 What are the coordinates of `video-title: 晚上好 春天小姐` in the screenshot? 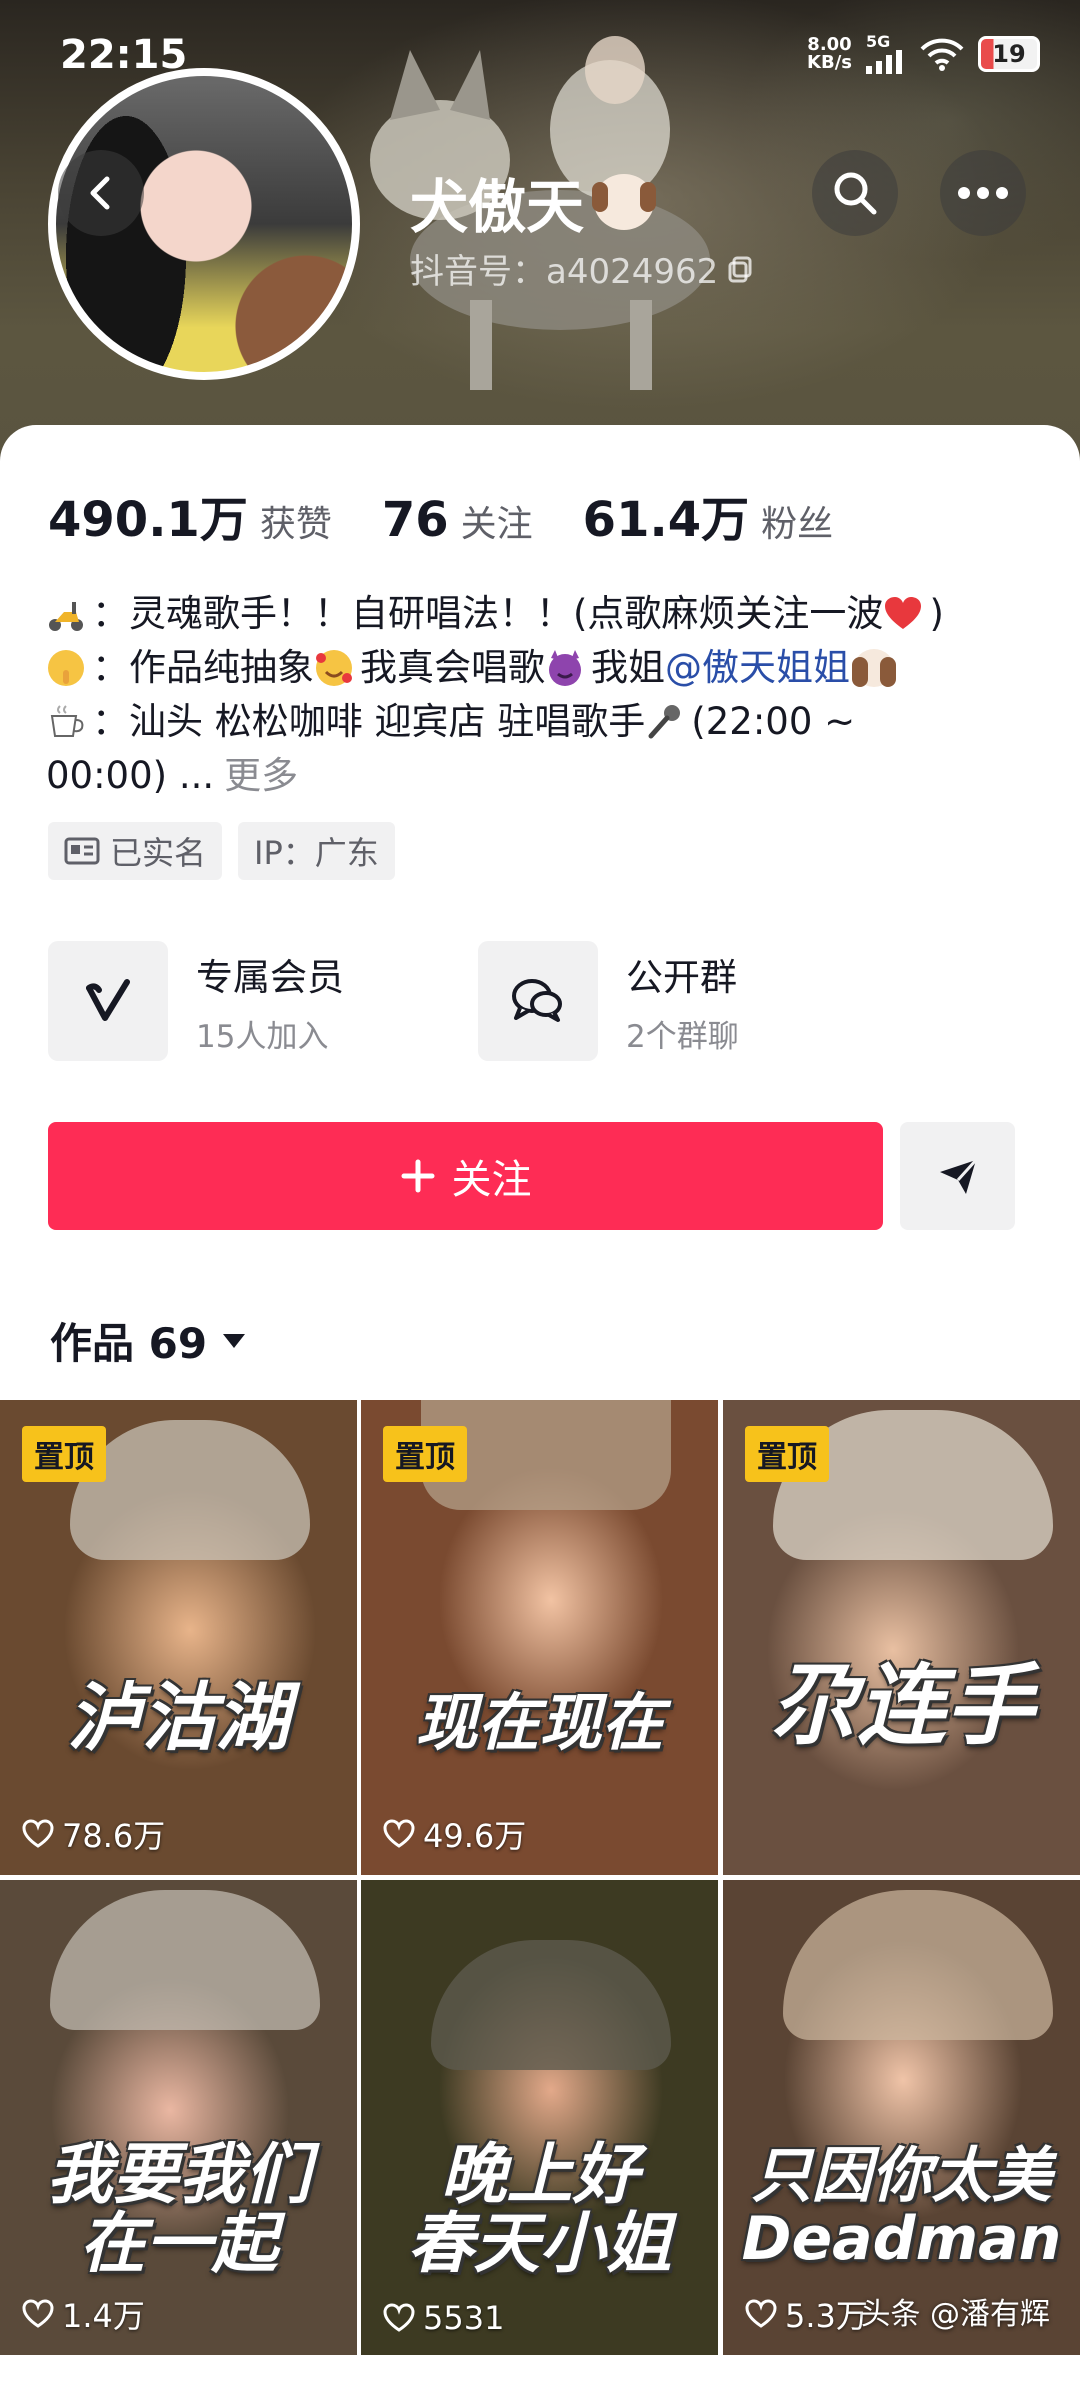 It's located at (539, 2209).